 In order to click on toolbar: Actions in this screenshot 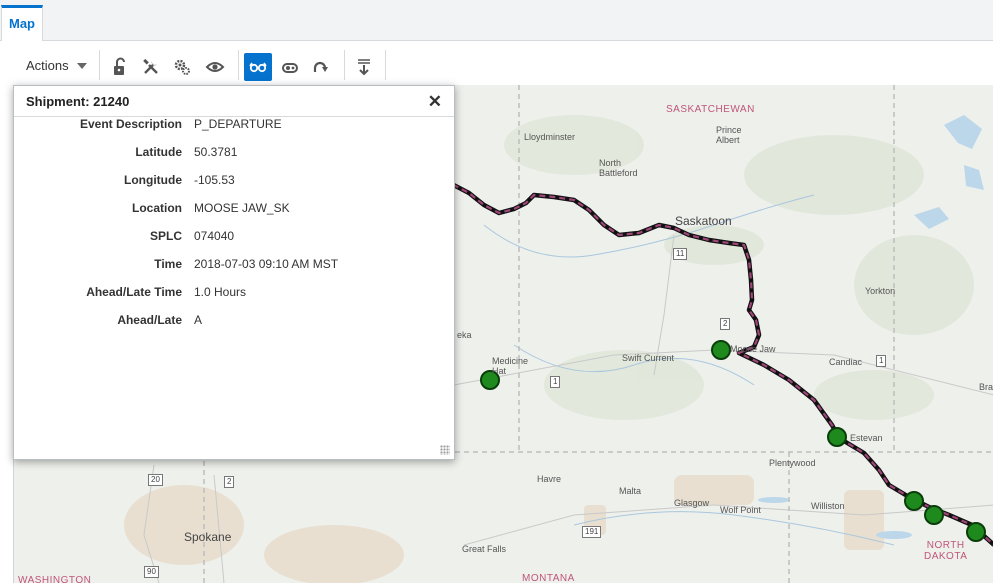, I will do `click(496, 63)`.